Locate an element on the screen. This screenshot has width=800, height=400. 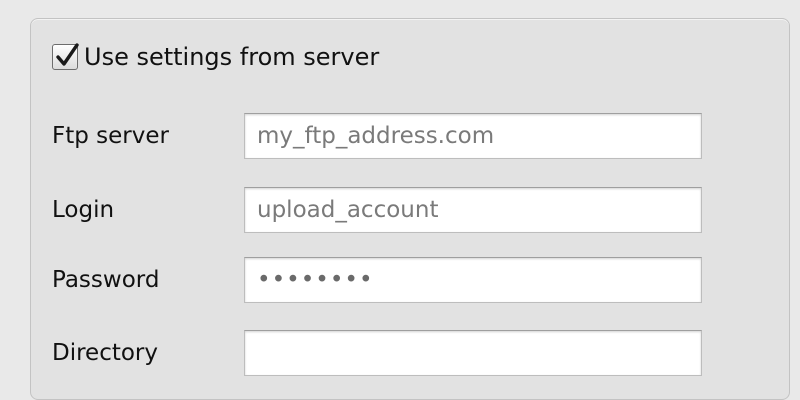
directory-label: Directory is located at coordinates (105, 353).